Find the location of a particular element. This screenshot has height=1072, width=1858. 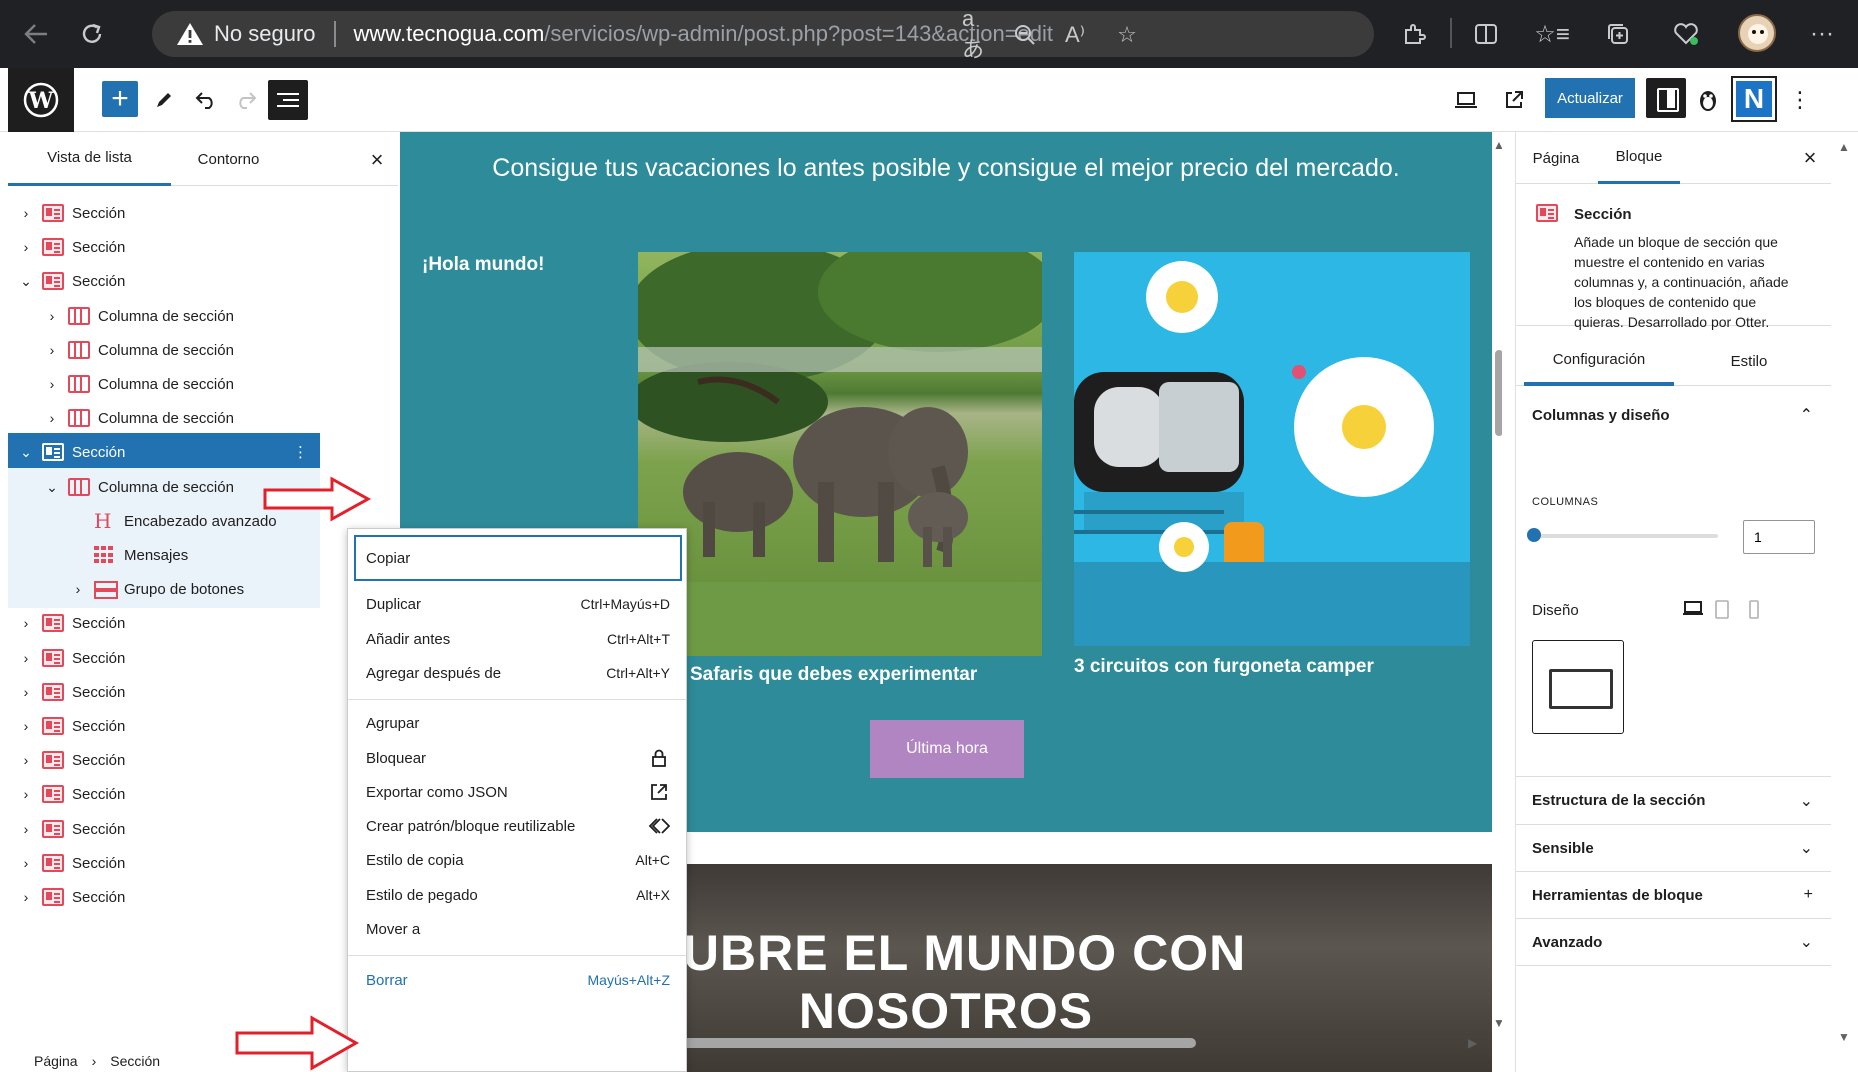

security-label: No seguro is located at coordinates (265, 34).